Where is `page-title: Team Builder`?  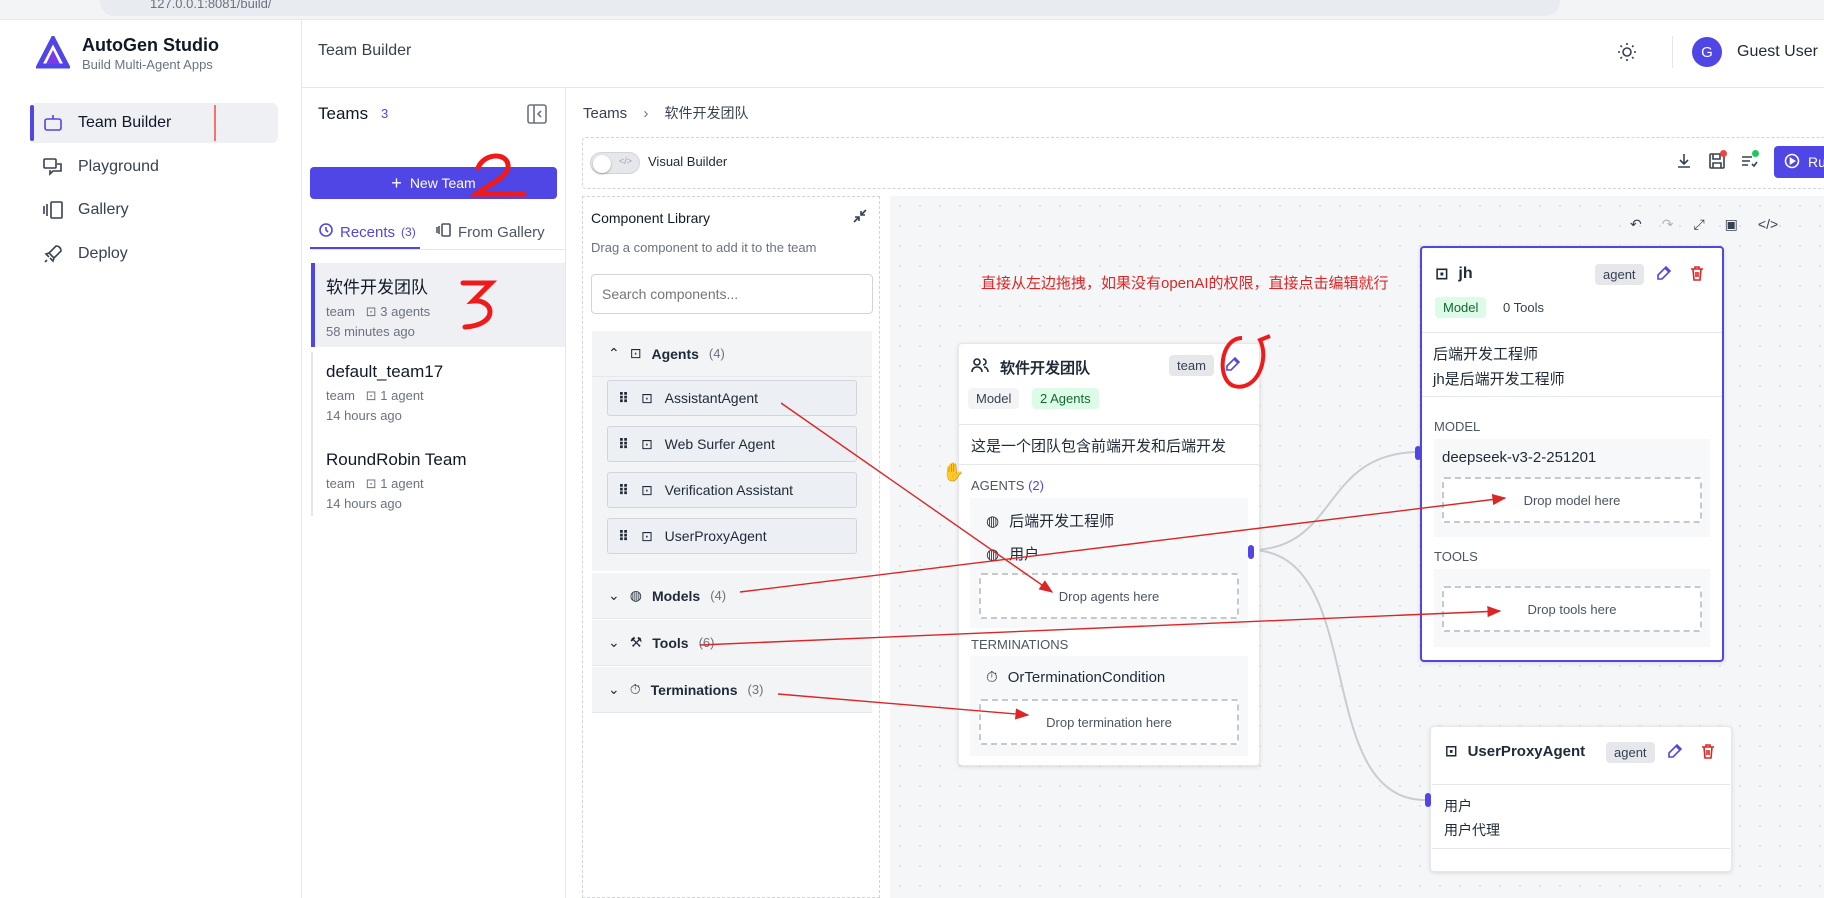 page-title: Team Builder is located at coordinates (365, 50).